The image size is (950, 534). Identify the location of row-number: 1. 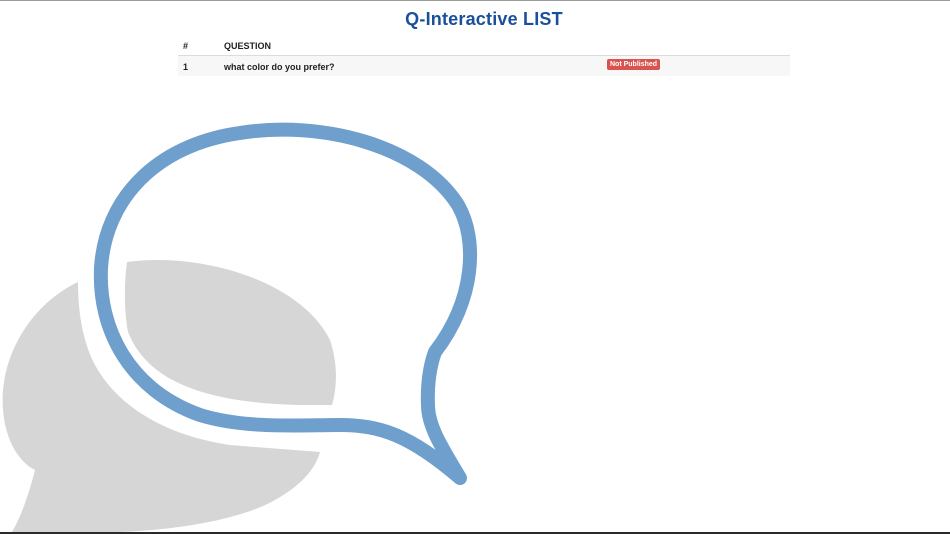
(186, 67).